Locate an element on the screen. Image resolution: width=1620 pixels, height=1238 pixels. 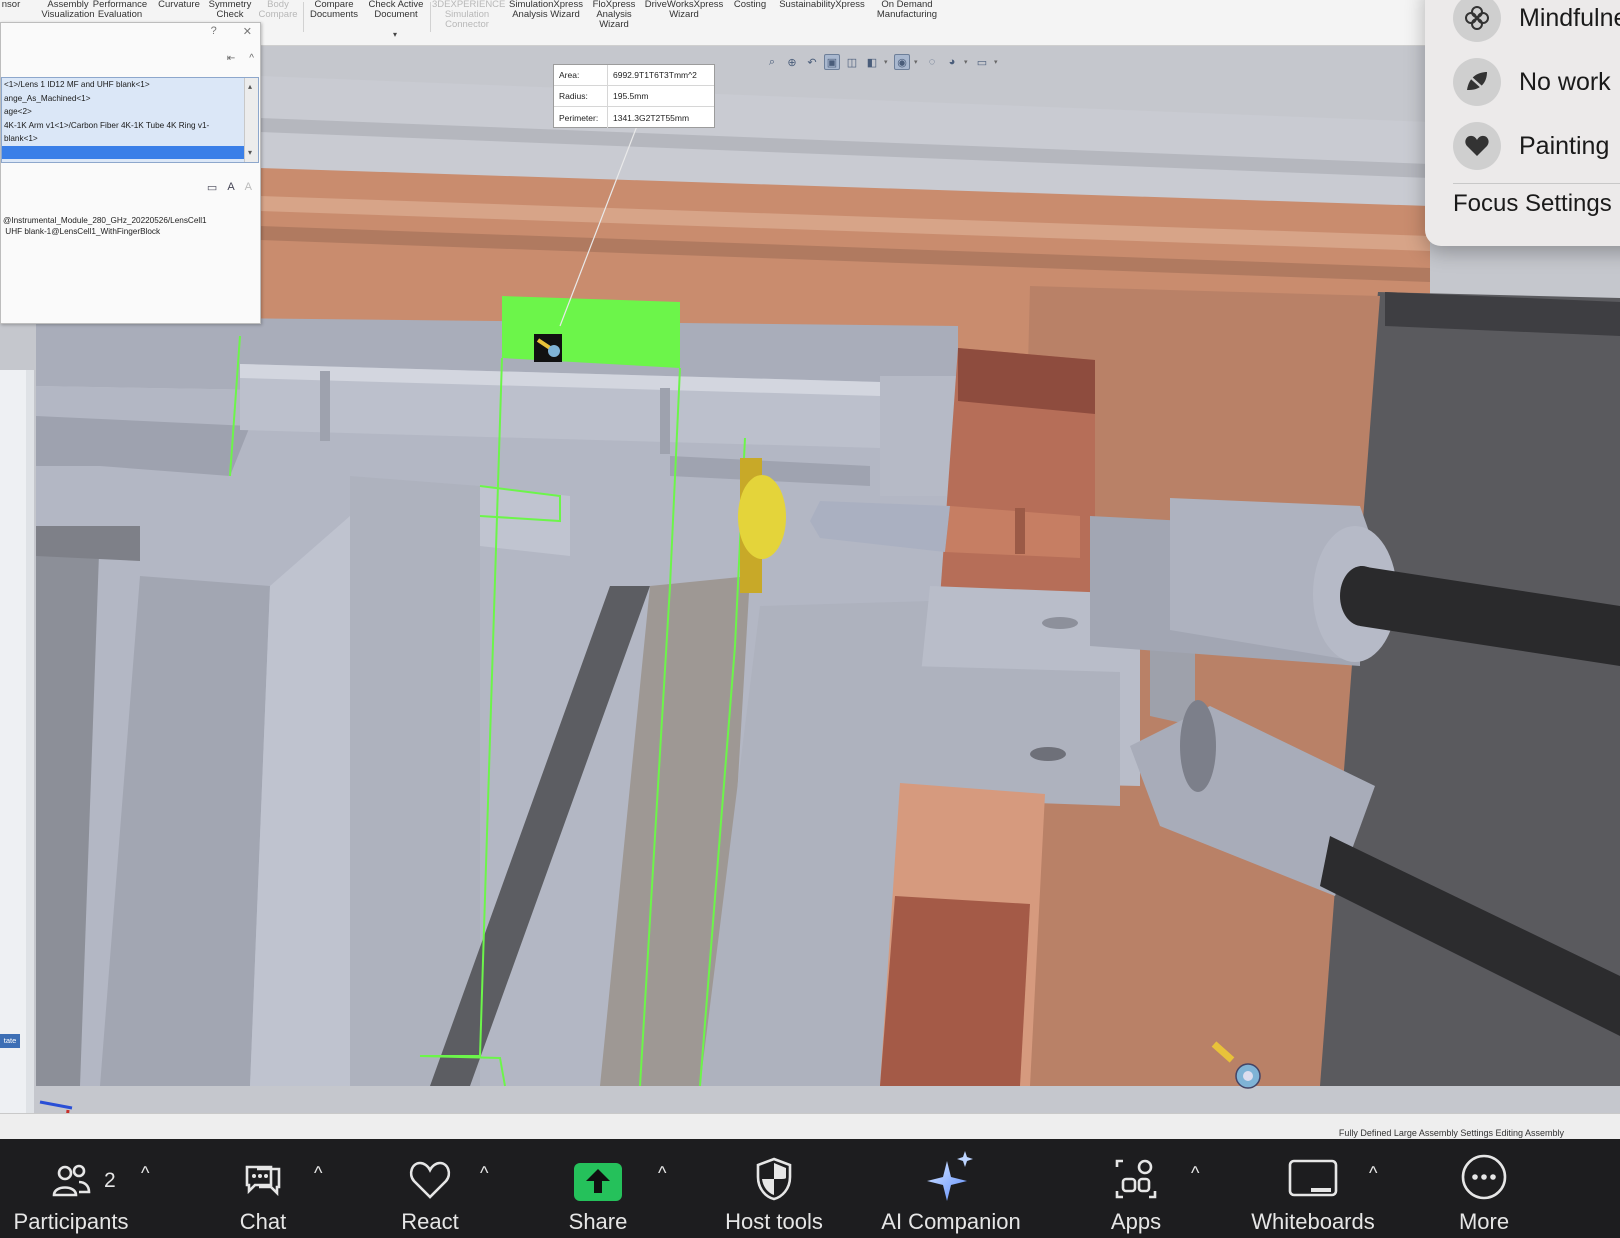
ai-companion-button: AI Companion is located at coordinates (951, 1188).